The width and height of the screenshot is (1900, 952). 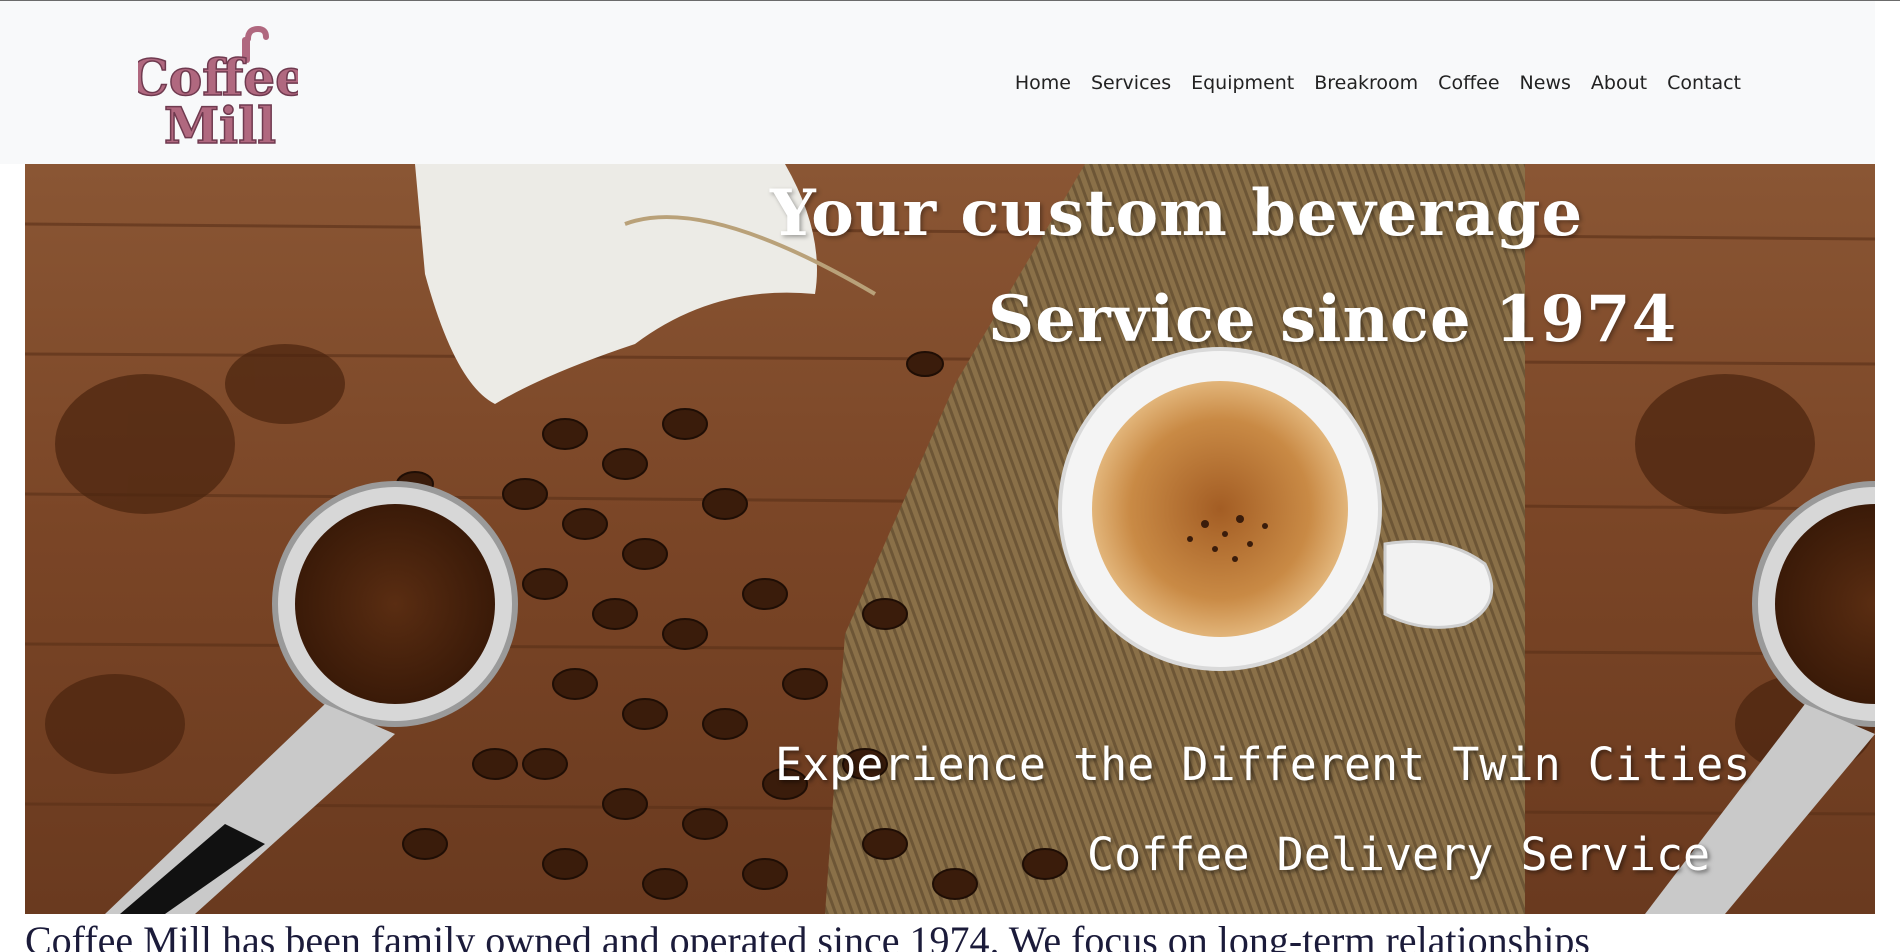 What do you see at coordinates (1468, 83) in the screenshot?
I see `nav-coffee: Coffee` at bounding box center [1468, 83].